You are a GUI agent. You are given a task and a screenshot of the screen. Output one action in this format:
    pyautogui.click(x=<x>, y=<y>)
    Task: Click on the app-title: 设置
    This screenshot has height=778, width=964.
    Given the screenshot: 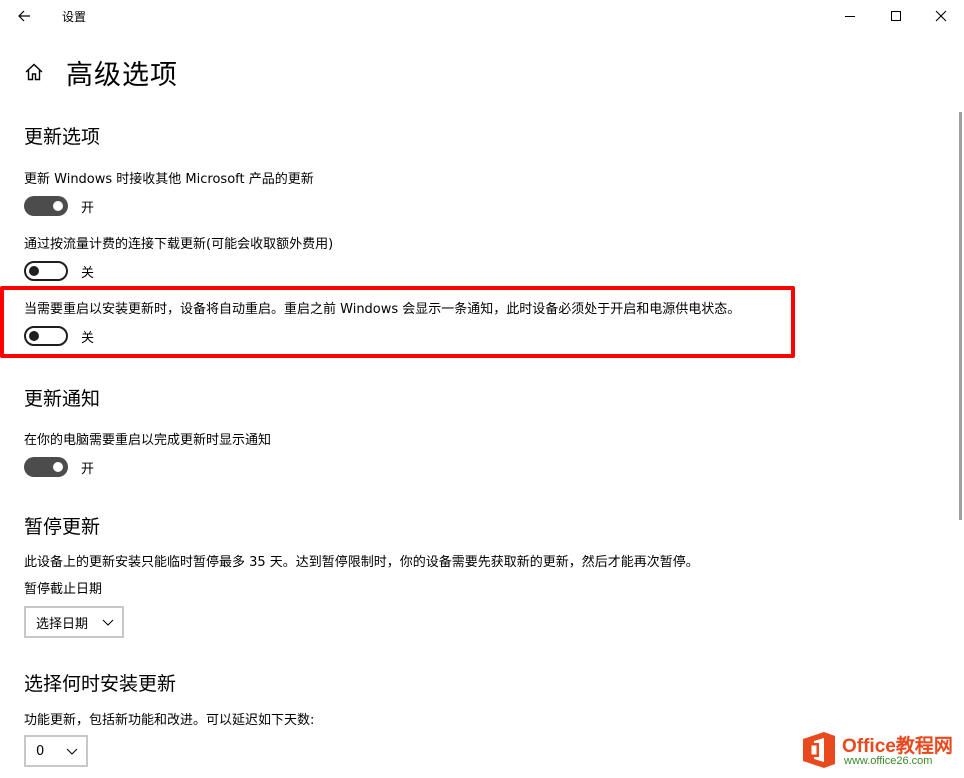 What is the action you would take?
    pyautogui.click(x=74, y=17)
    